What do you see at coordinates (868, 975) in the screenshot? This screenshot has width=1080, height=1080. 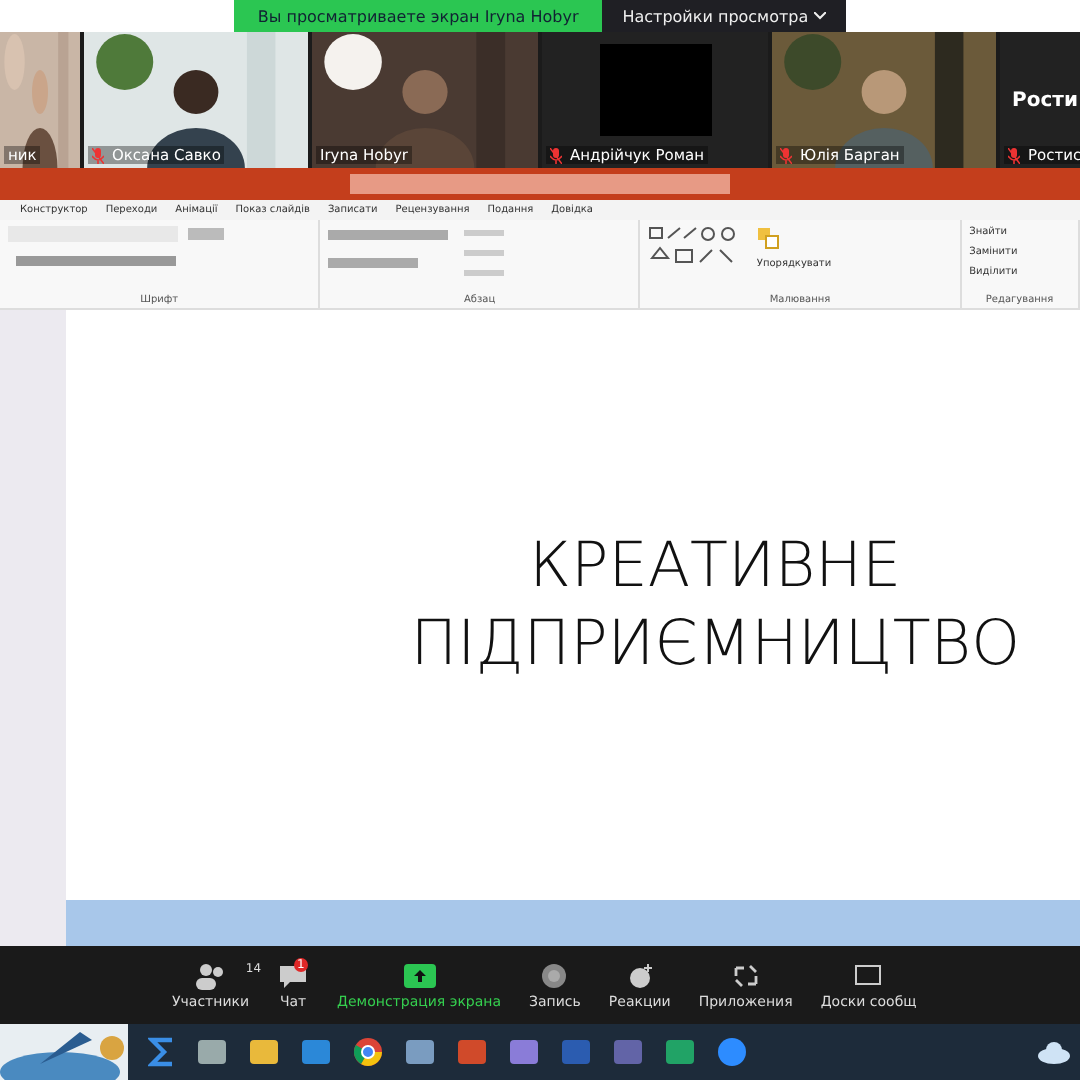 I see `board-icon` at bounding box center [868, 975].